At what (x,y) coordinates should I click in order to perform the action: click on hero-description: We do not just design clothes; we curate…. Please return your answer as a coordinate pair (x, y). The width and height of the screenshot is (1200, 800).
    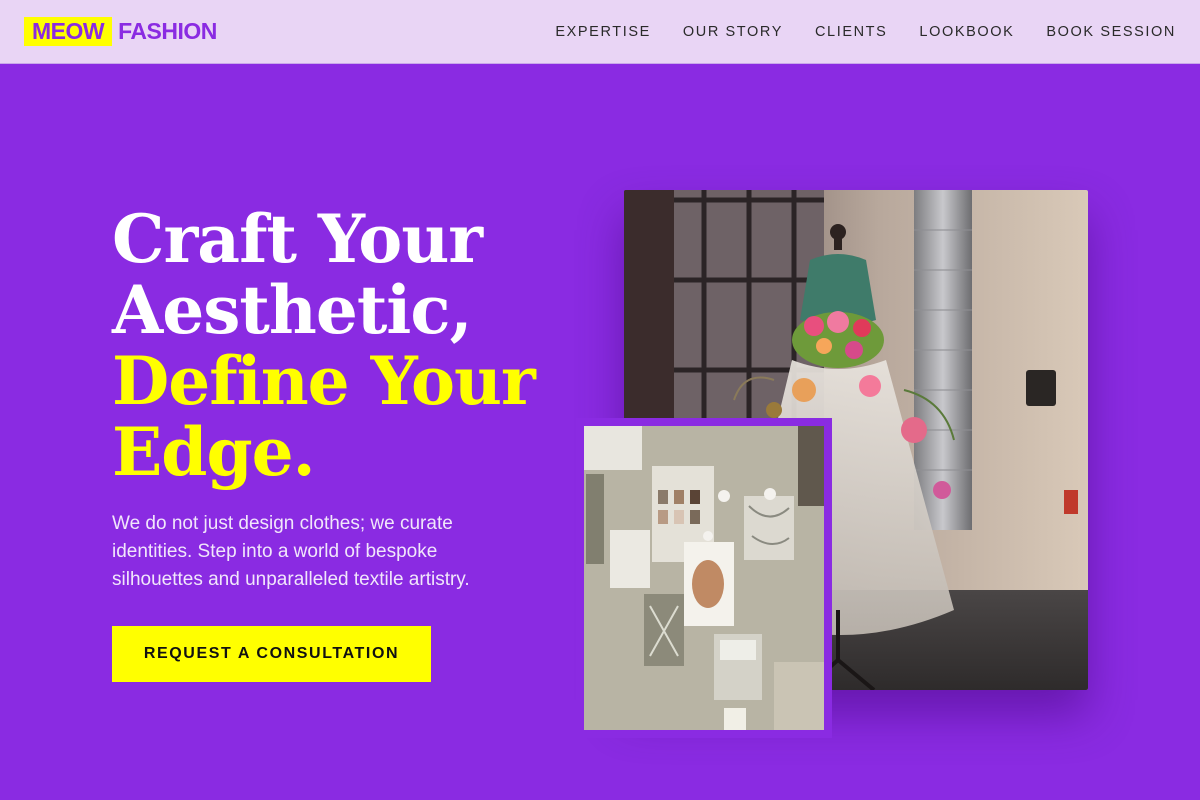
    Looking at the image, I should click on (291, 551).